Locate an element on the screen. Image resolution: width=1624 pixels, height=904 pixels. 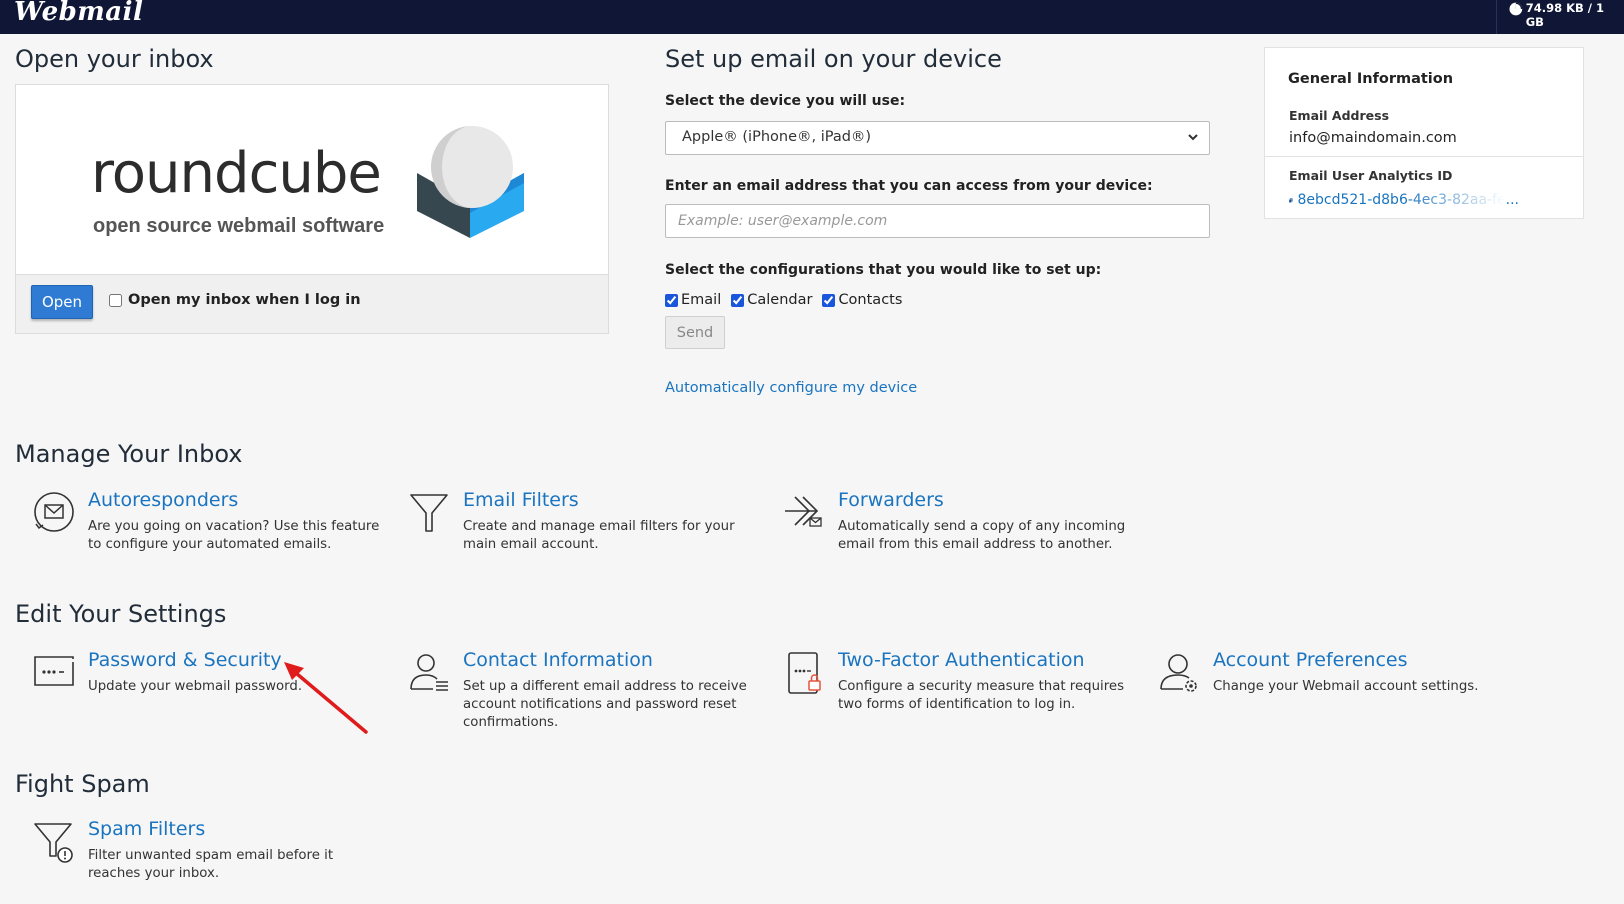
fight-spam-heading: Fight Spam is located at coordinates (82, 784).